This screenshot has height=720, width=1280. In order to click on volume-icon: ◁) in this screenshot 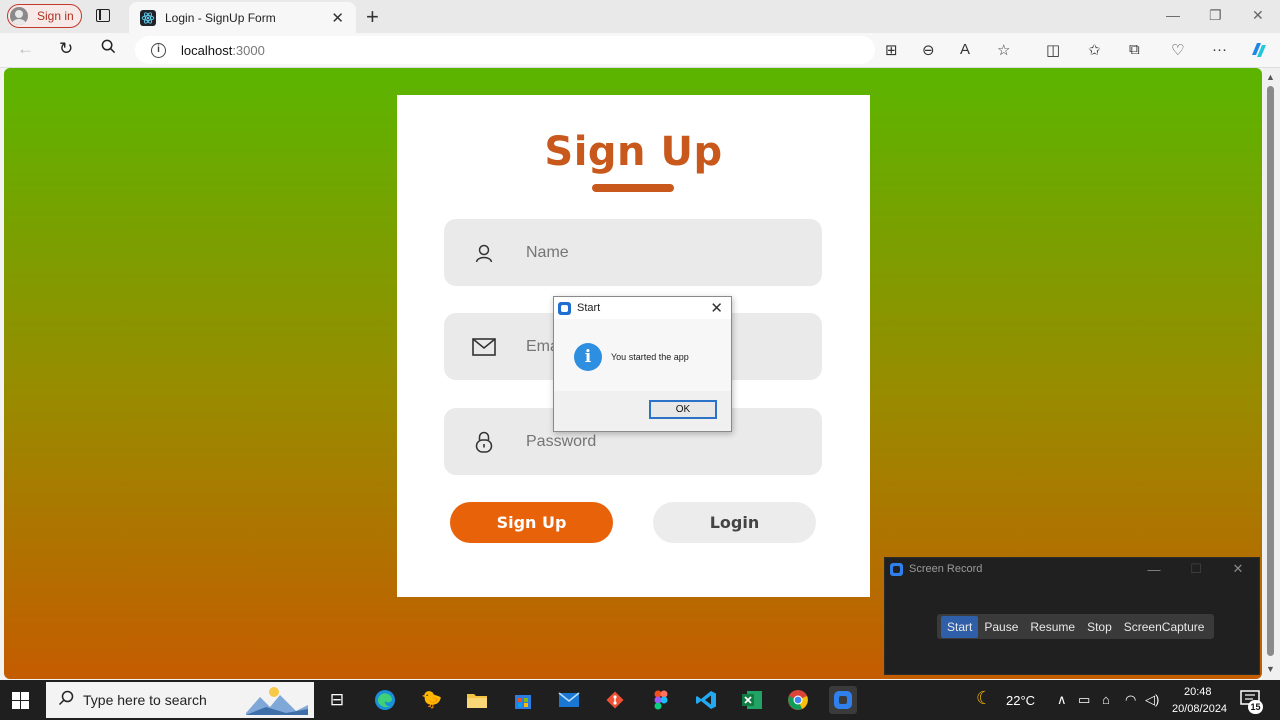, I will do `click(1152, 700)`.